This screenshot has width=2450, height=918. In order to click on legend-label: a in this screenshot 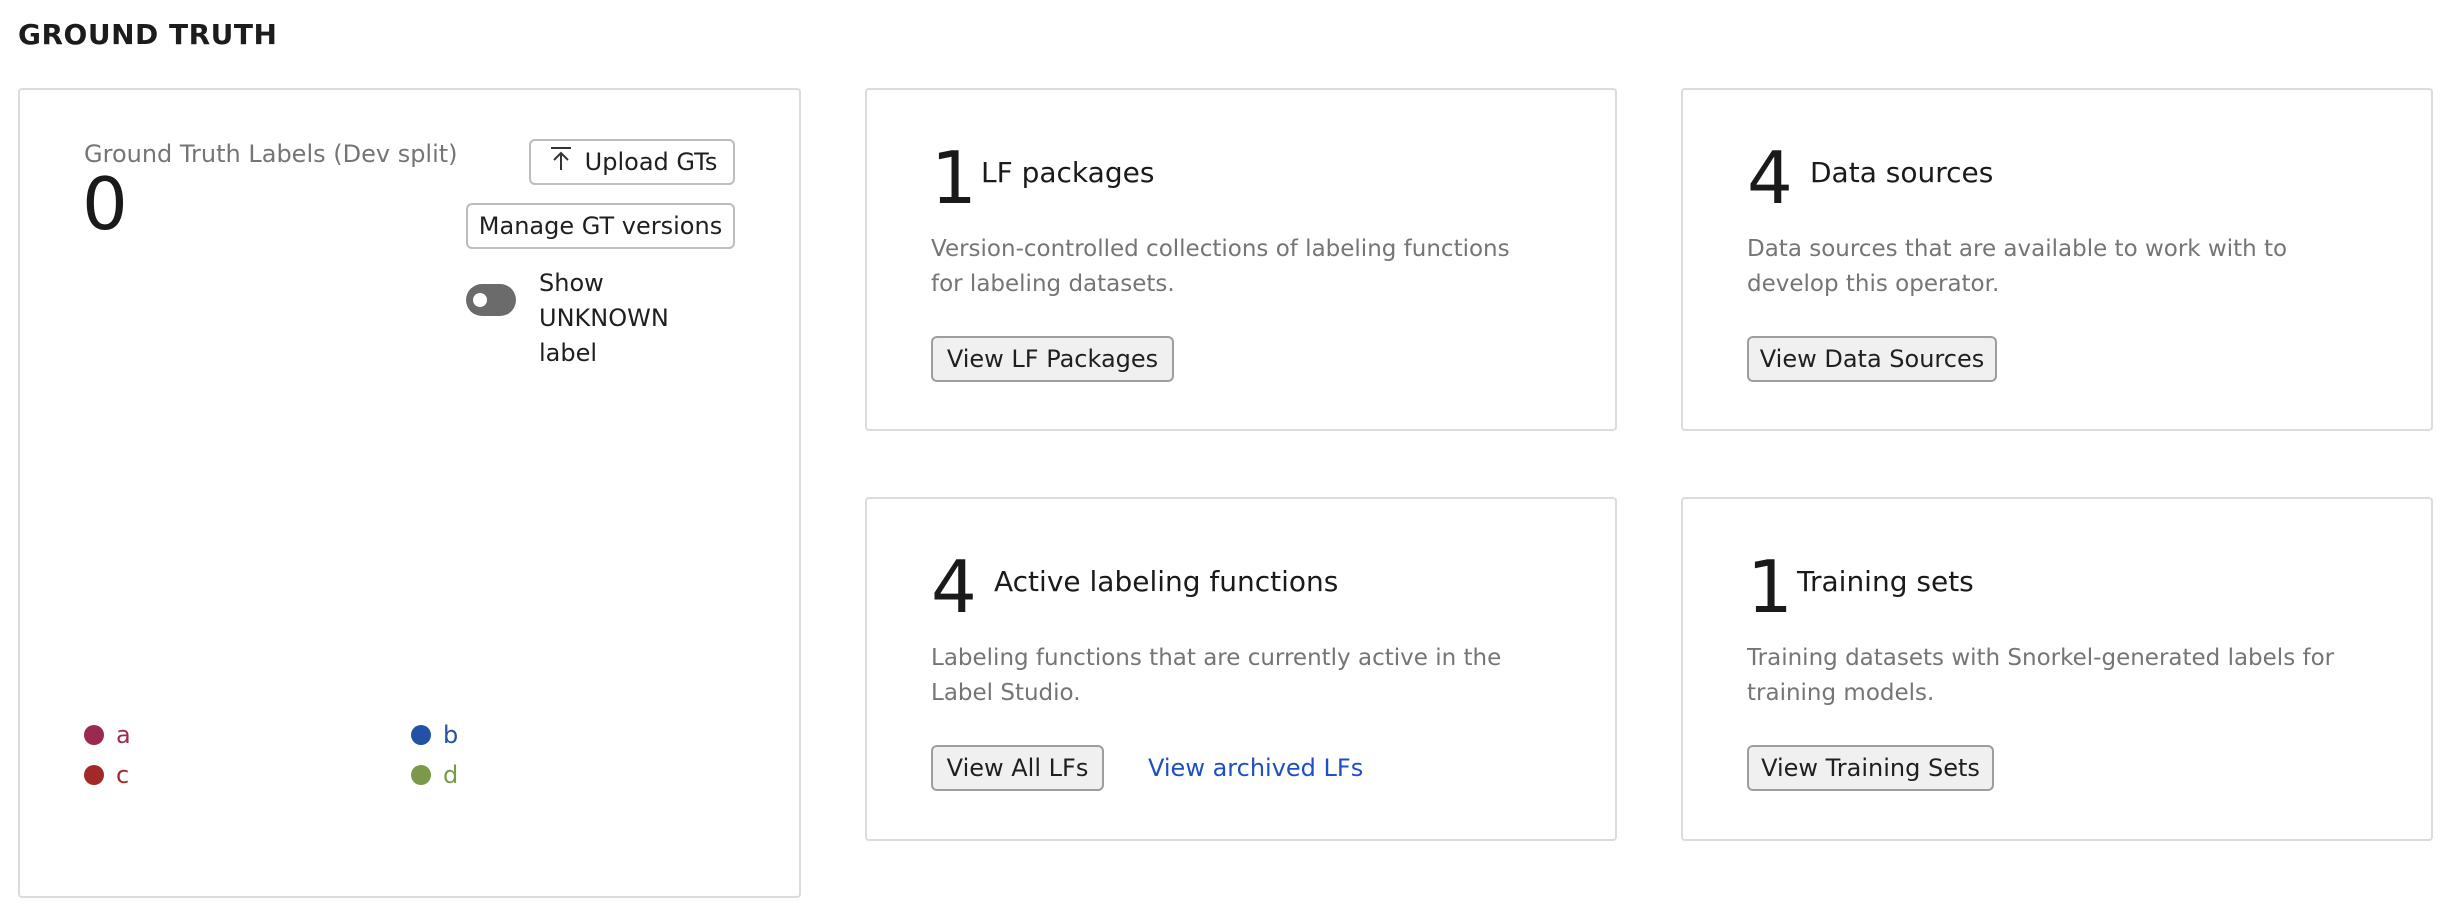, I will do `click(123, 735)`.